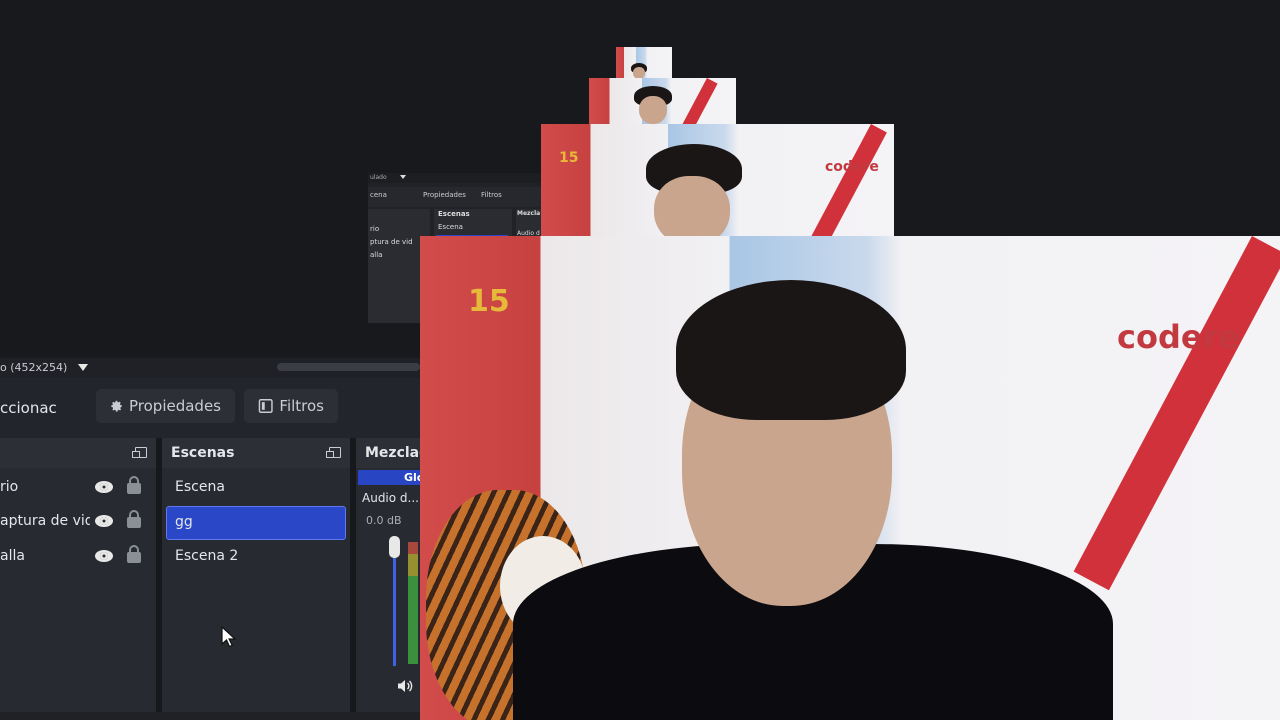 This screenshot has height=720, width=1280. What do you see at coordinates (378, 195) in the screenshot?
I see `mini-scene-label: cena` at bounding box center [378, 195].